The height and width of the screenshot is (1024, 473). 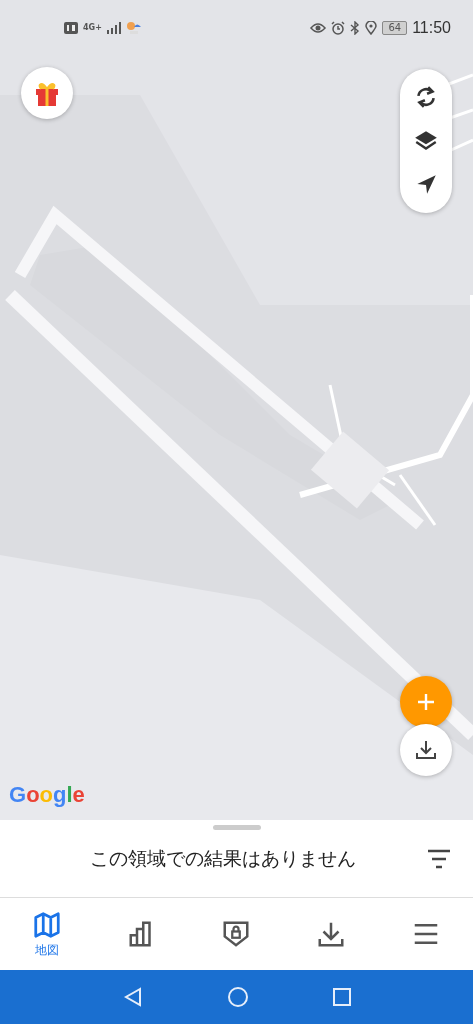 I want to click on signal-icon, so click(x=113, y=27).